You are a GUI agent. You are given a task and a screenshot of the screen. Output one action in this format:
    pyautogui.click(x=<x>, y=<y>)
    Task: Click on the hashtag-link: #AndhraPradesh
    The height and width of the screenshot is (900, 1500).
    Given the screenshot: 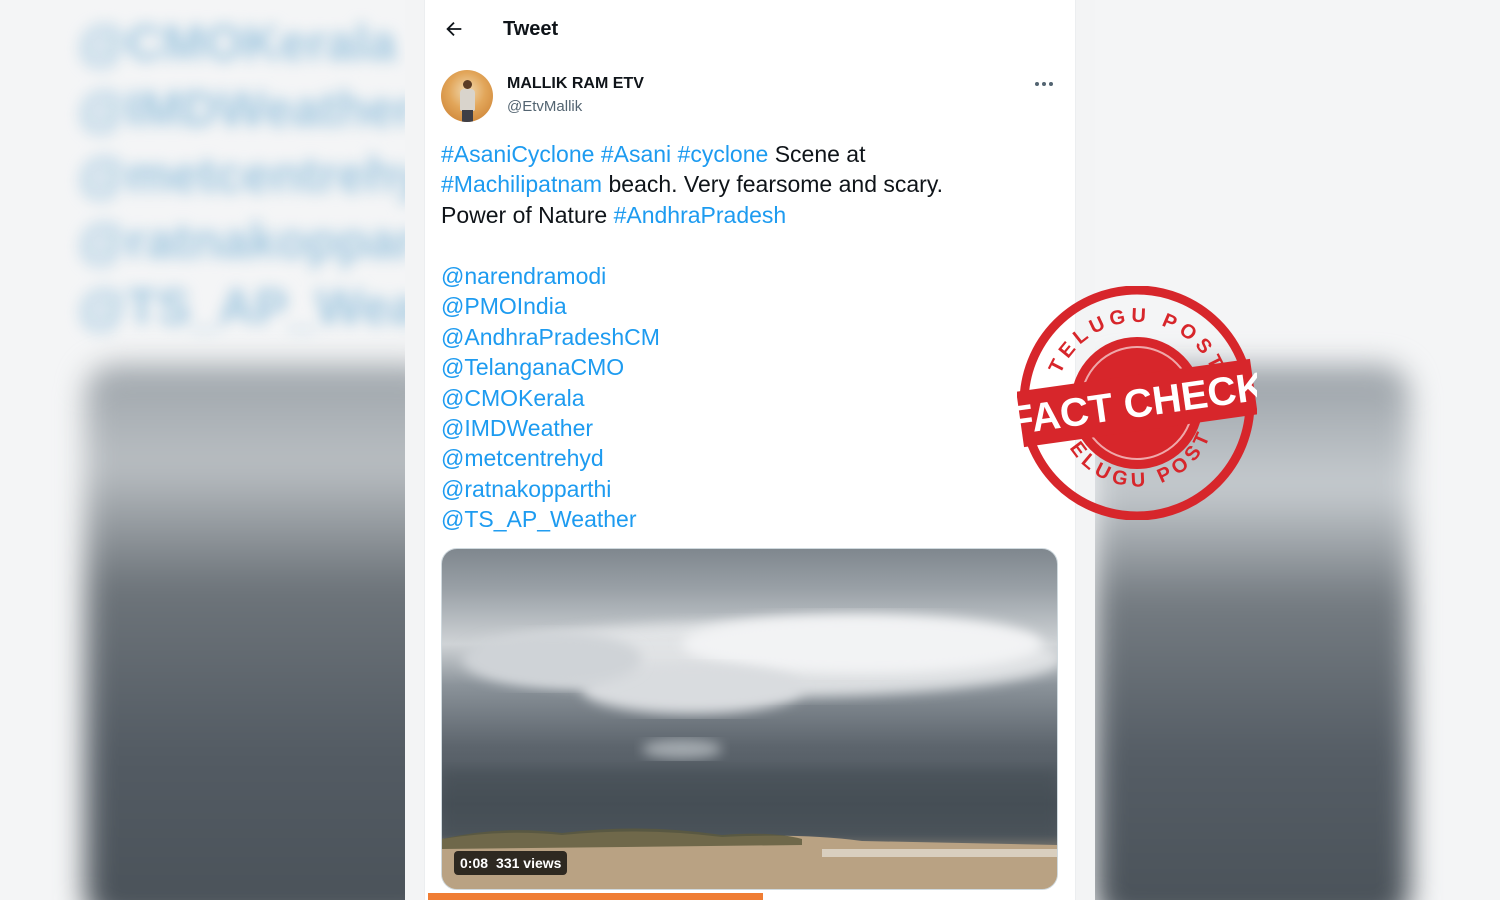 What is the action you would take?
    pyautogui.click(x=700, y=215)
    